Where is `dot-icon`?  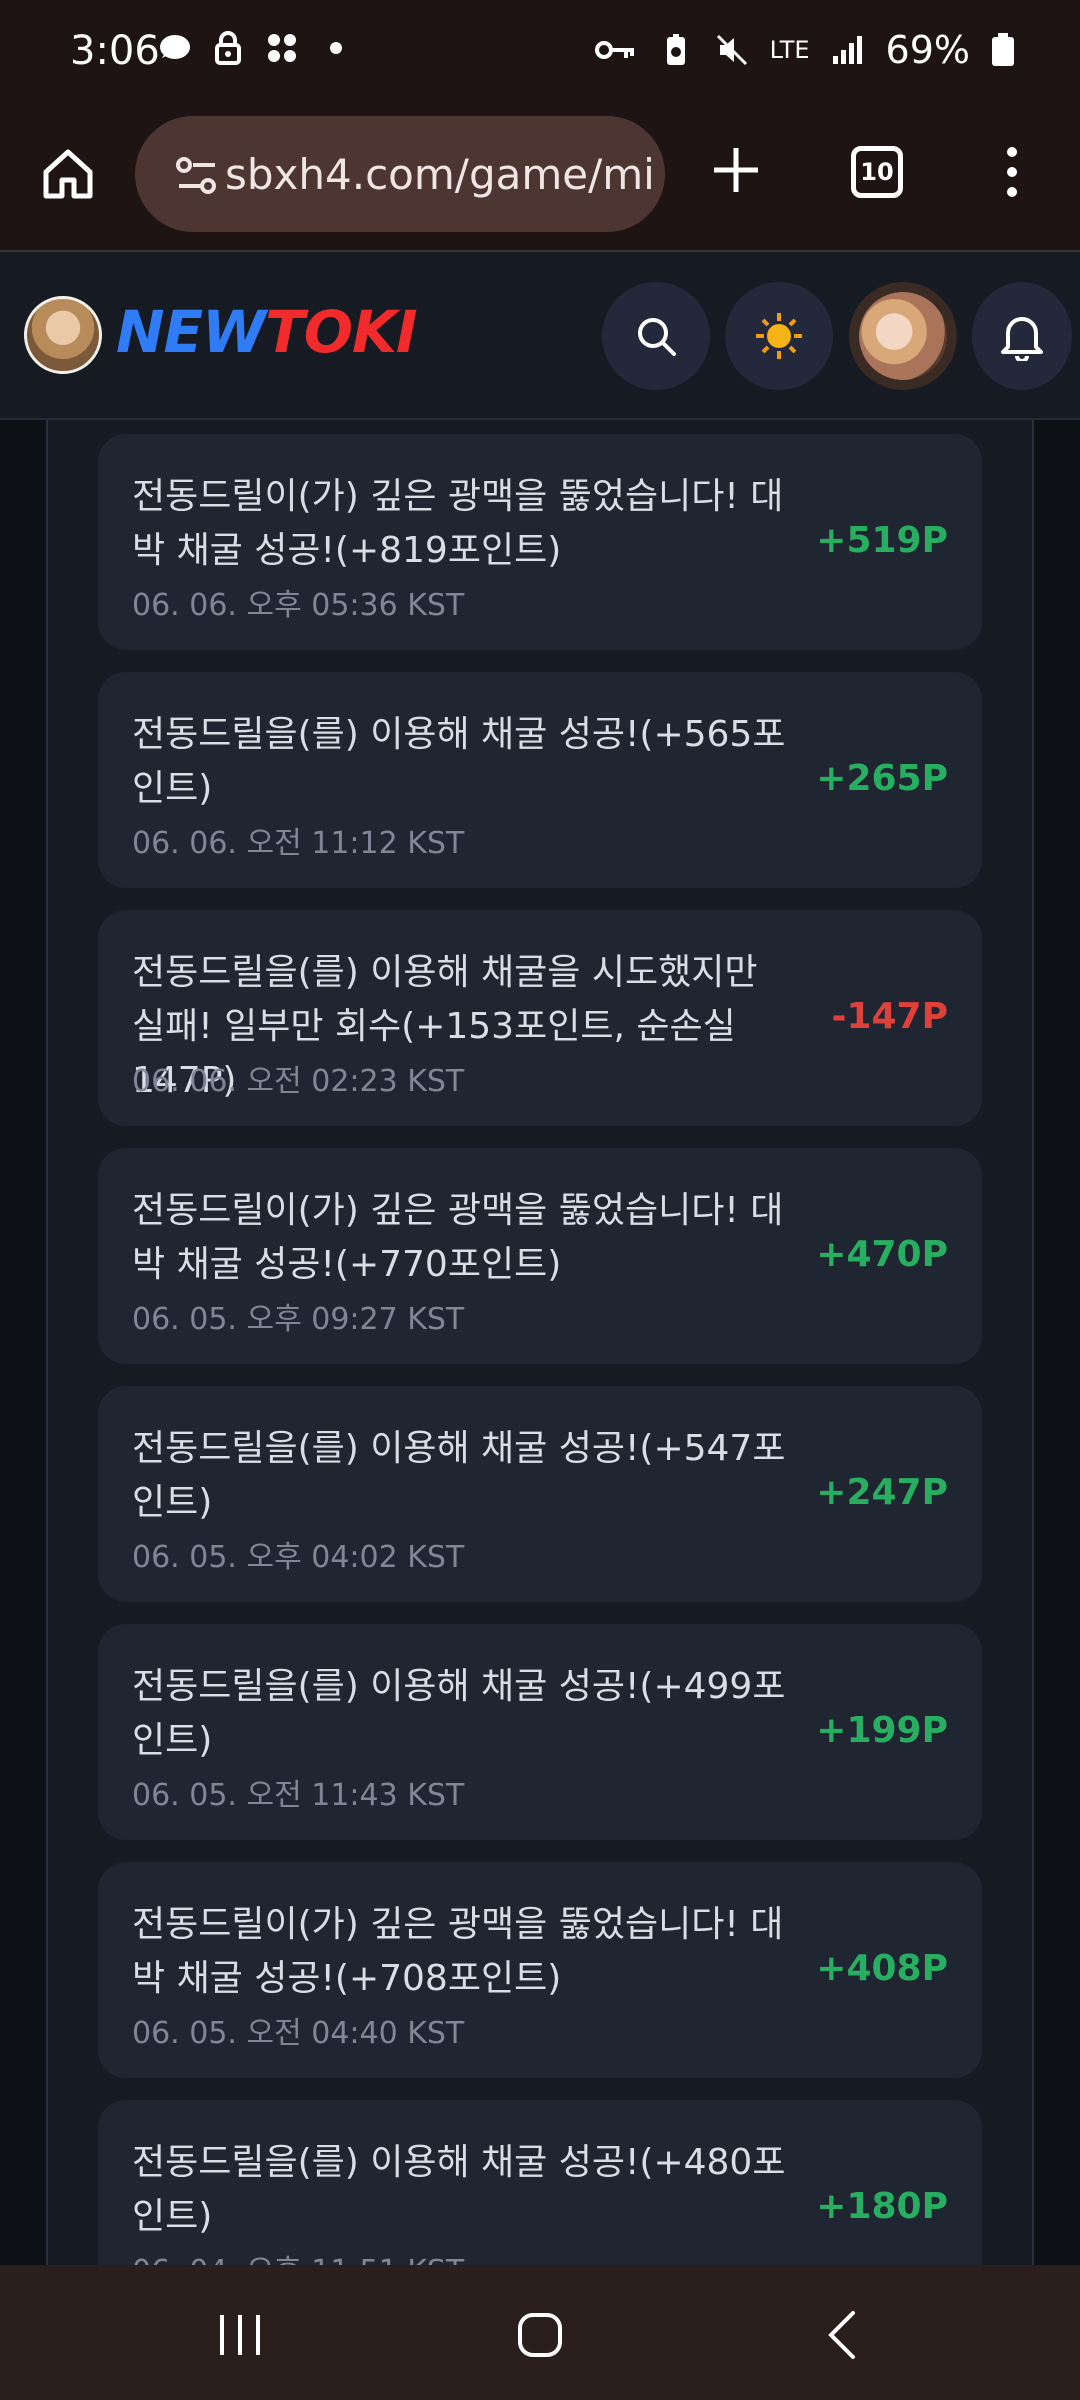
dot-icon is located at coordinates (336, 48).